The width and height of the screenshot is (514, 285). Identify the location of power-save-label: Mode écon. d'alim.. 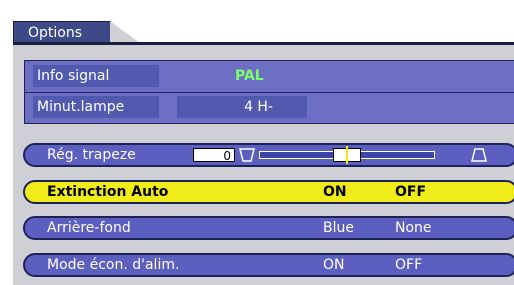
(113, 265).